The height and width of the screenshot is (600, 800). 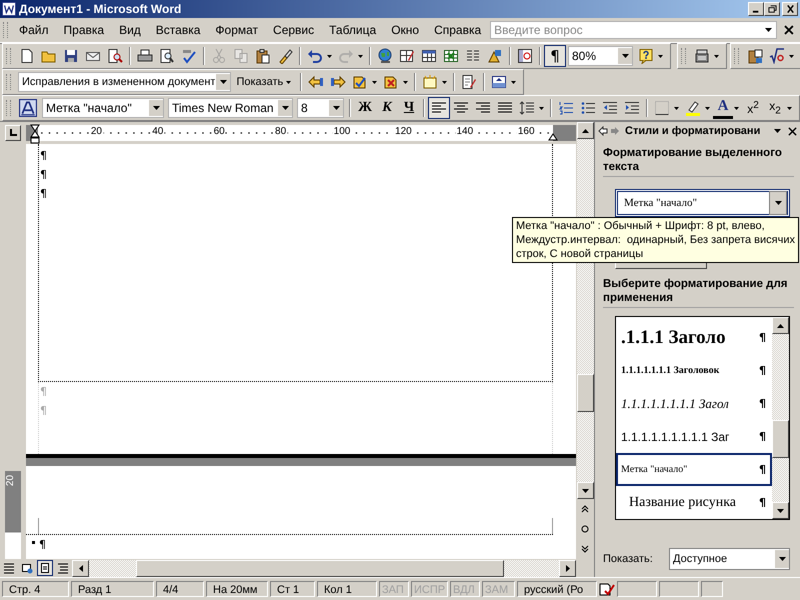 I want to click on spreadsheet-icon, so click(x=451, y=56).